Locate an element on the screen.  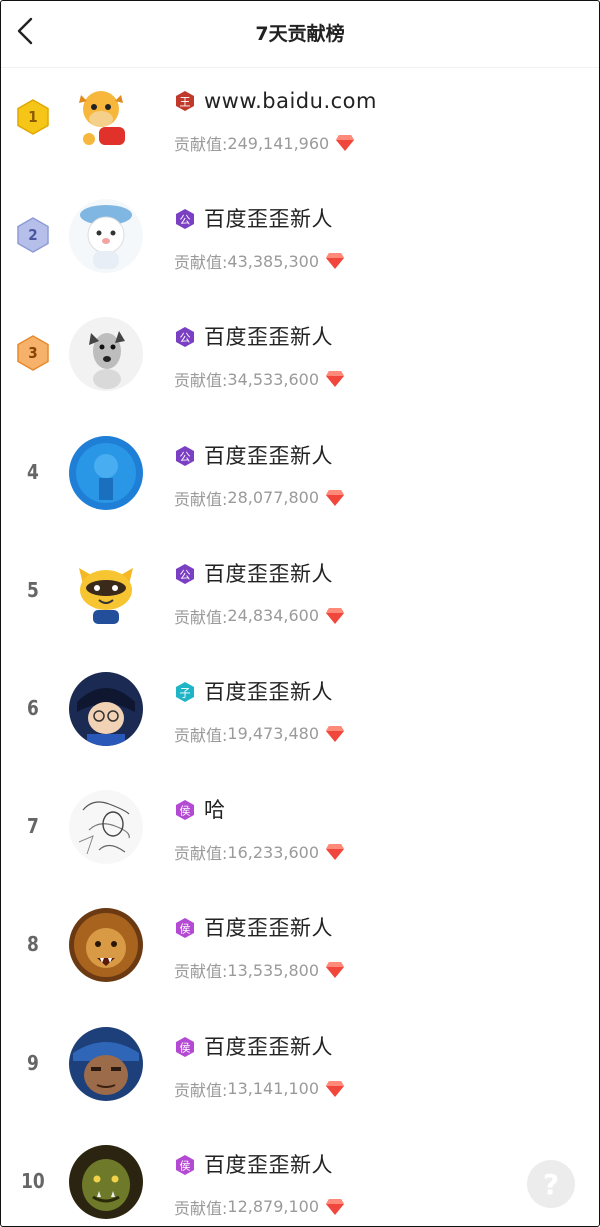
header: 7天贡献榜 is located at coordinates (300, 34).